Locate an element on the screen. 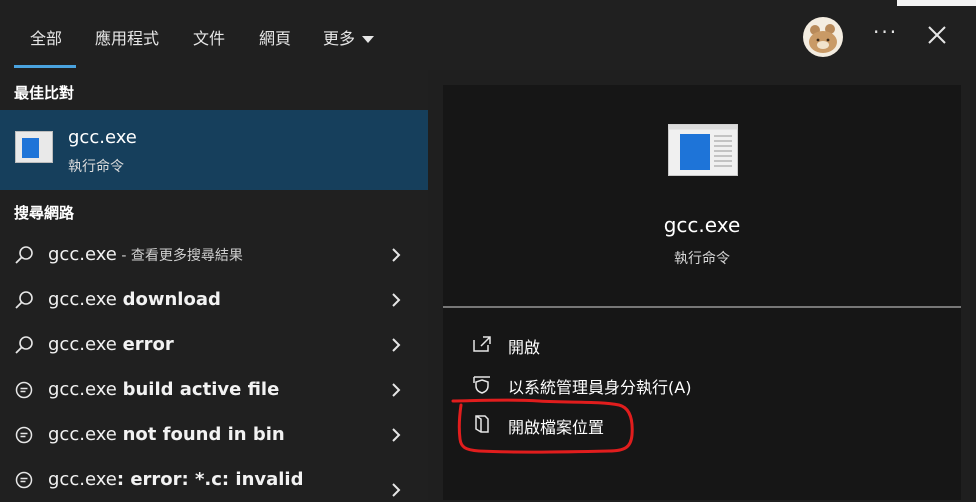 The image size is (976, 502). tab-more: 更多 is located at coordinates (349, 37).